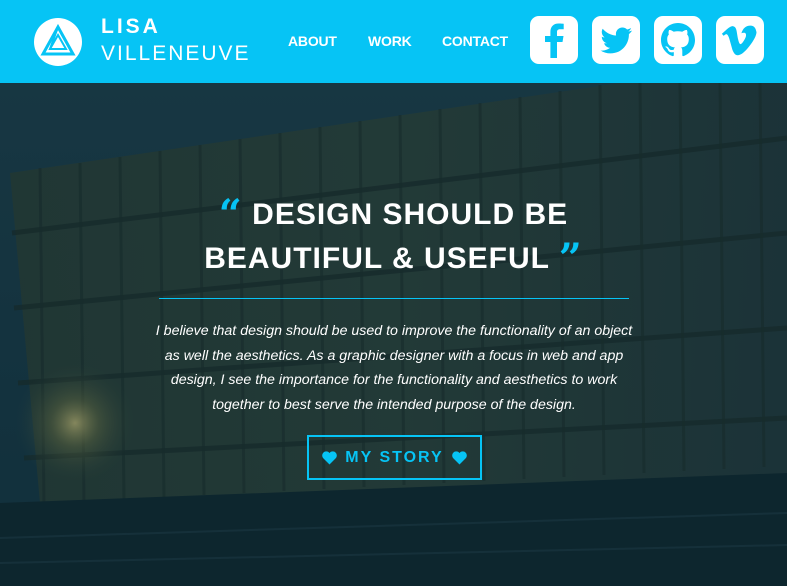  What do you see at coordinates (410, 214) in the screenshot?
I see `headline-line-1: DESIGN SHOULD BE` at bounding box center [410, 214].